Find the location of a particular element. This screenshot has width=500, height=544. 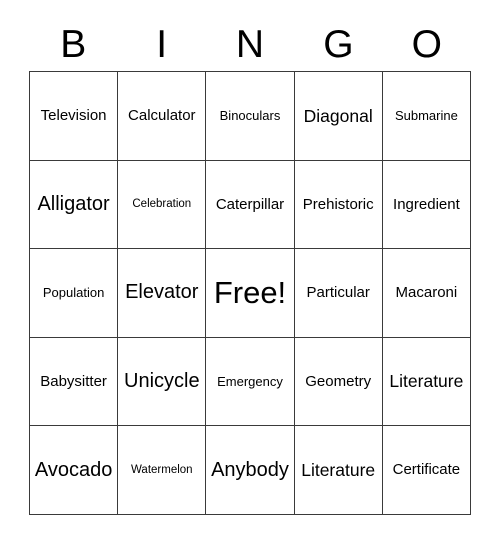

bingo-cell-r4c5: Literature is located at coordinates (426, 382).